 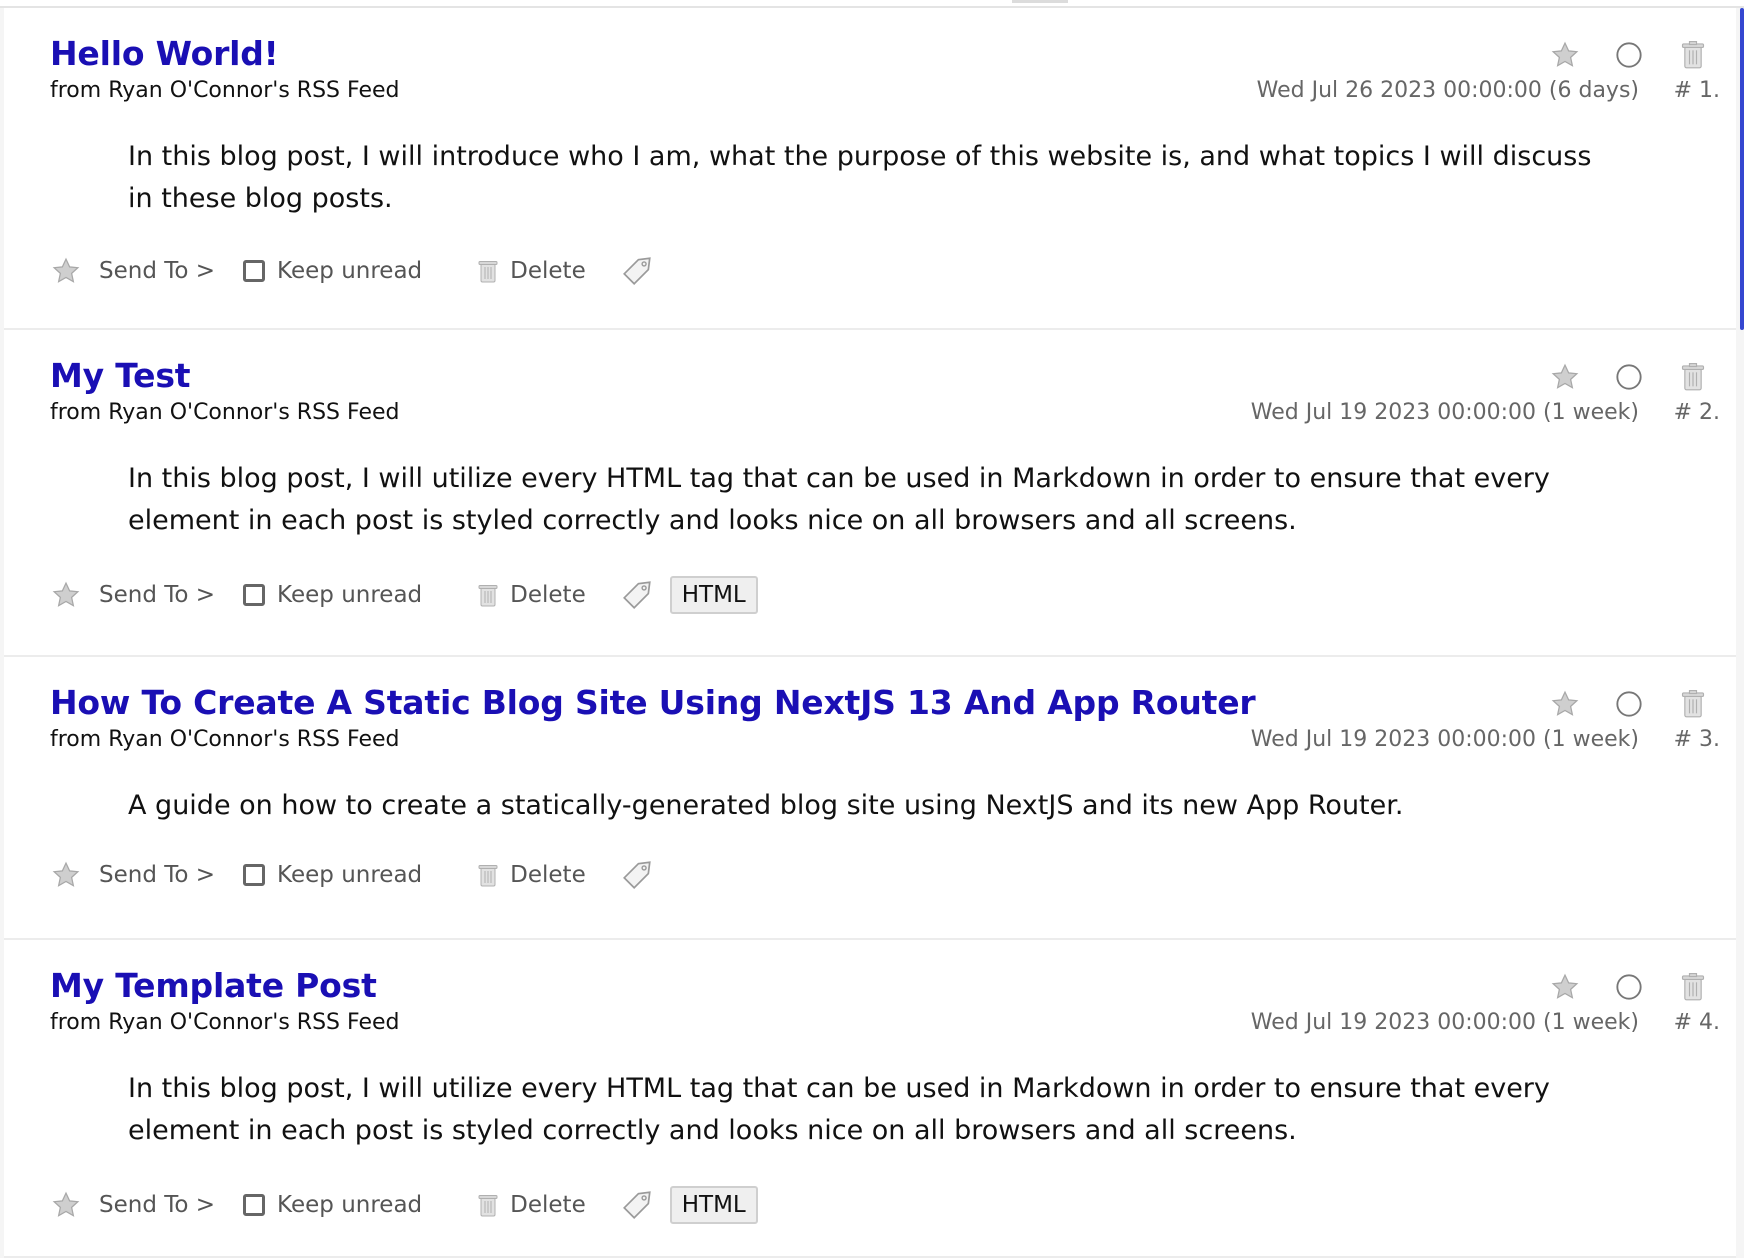 What do you see at coordinates (1696, 1022) in the screenshot?
I see `article-number: # 4.` at bounding box center [1696, 1022].